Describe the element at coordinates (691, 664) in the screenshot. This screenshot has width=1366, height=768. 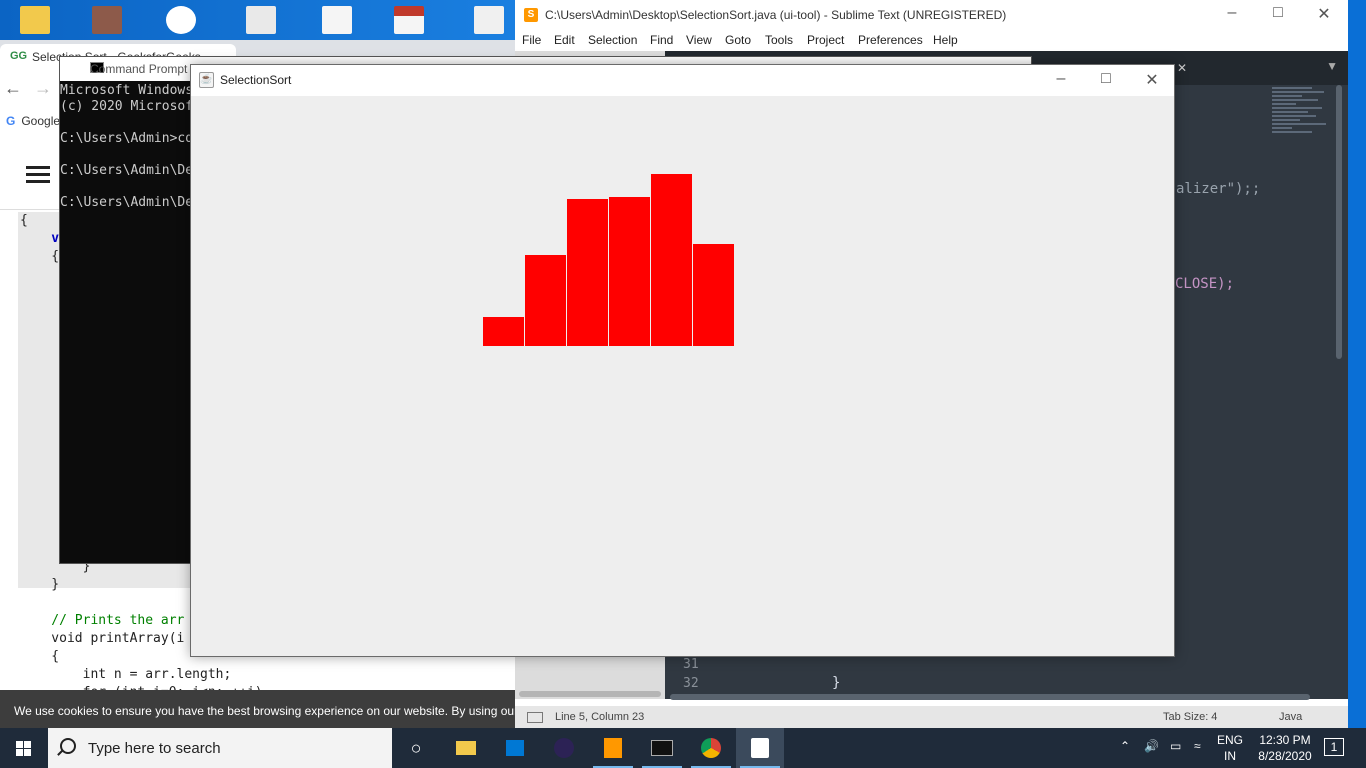
I see `line-number: 31` at that location.